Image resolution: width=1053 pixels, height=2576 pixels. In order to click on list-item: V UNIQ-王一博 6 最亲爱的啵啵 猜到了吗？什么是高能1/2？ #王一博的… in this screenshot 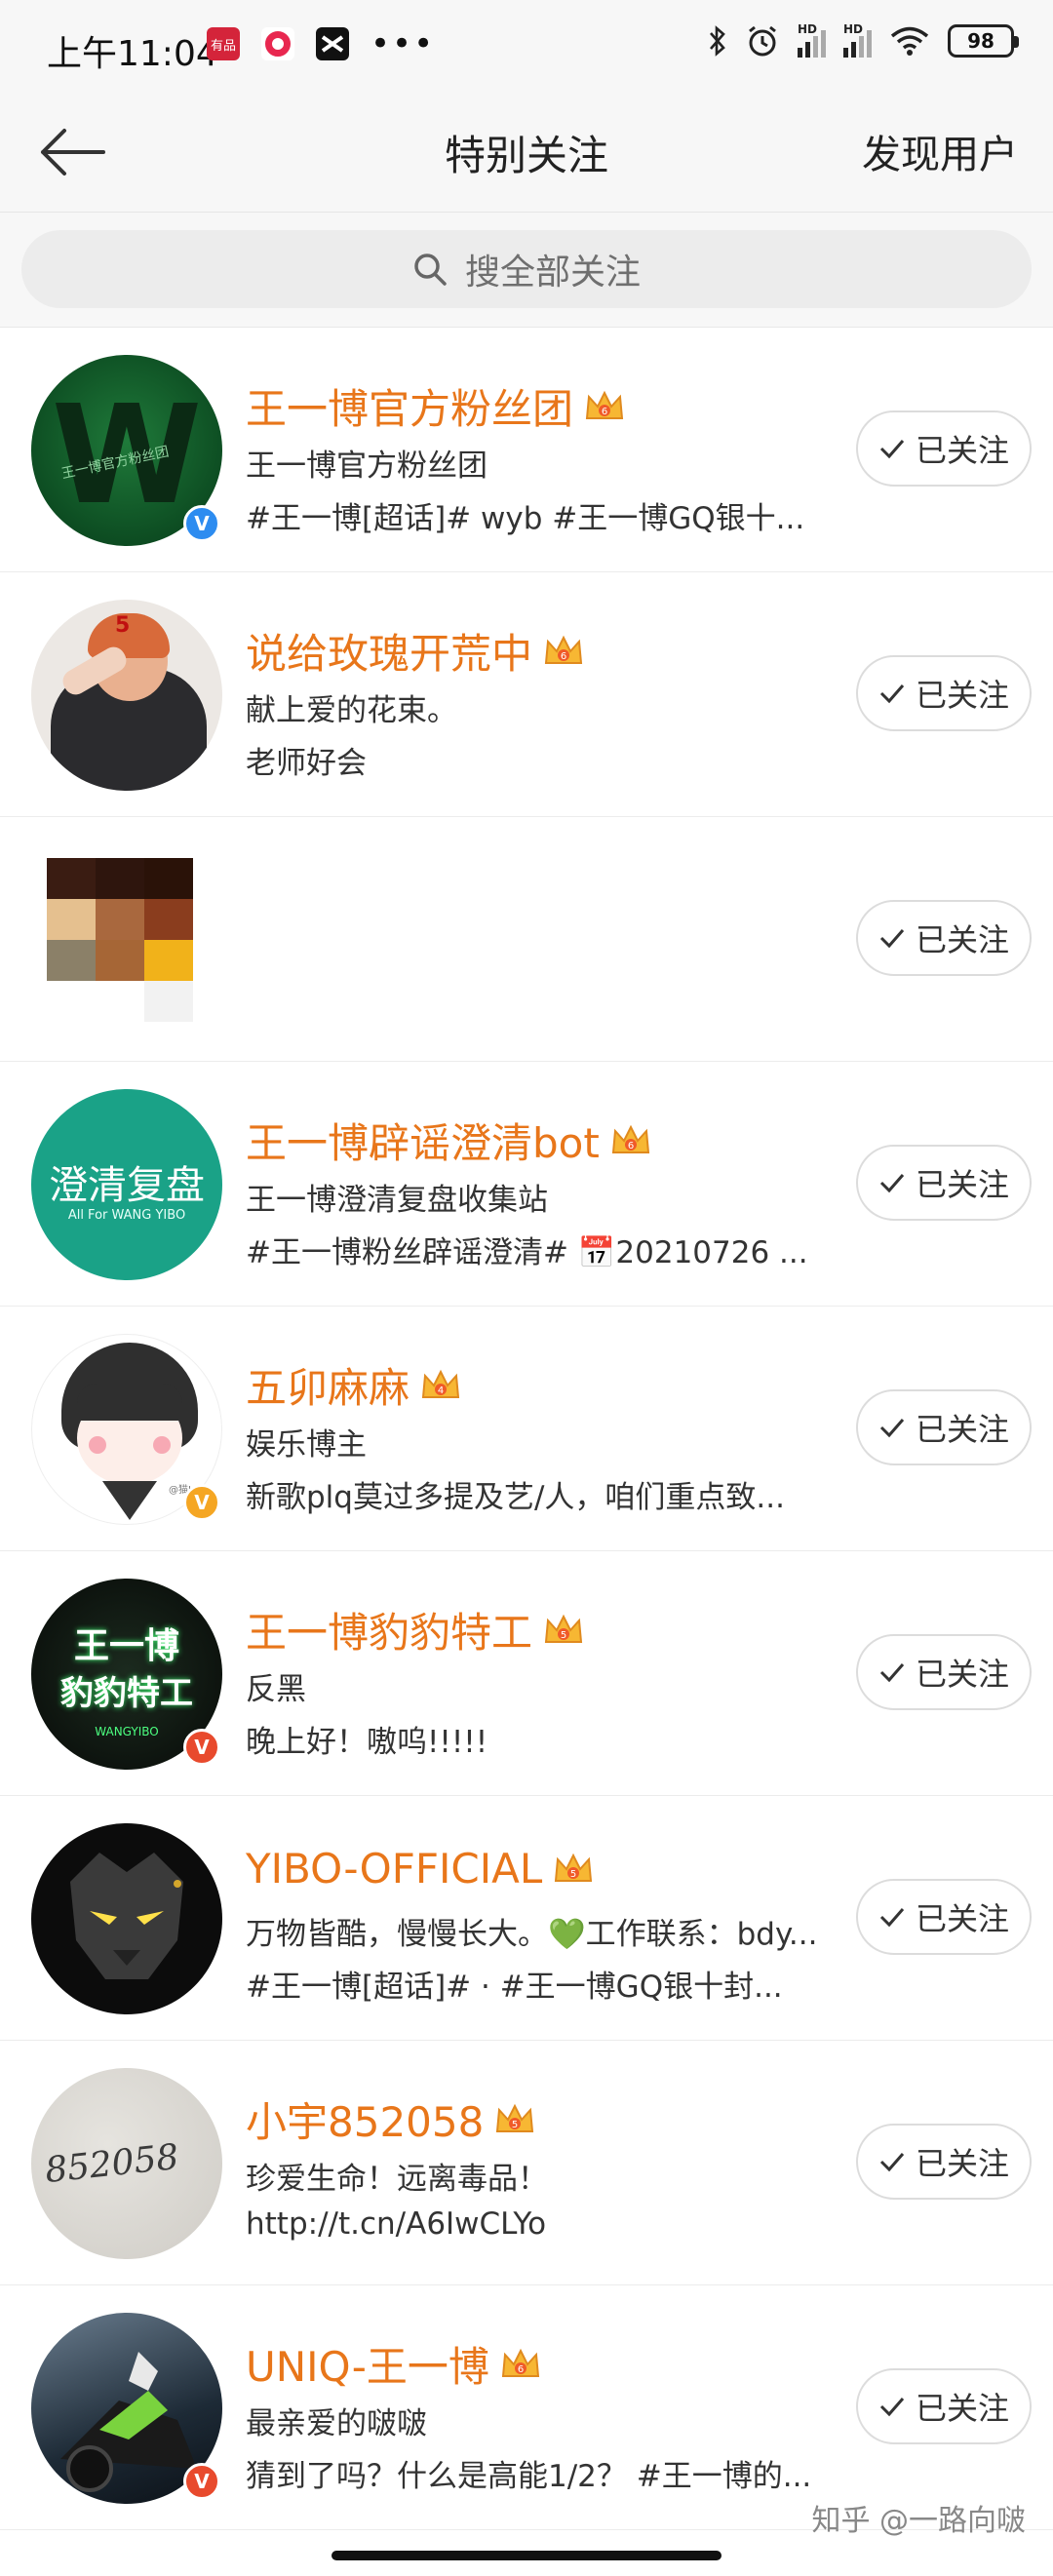, I will do `click(526, 2407)`.